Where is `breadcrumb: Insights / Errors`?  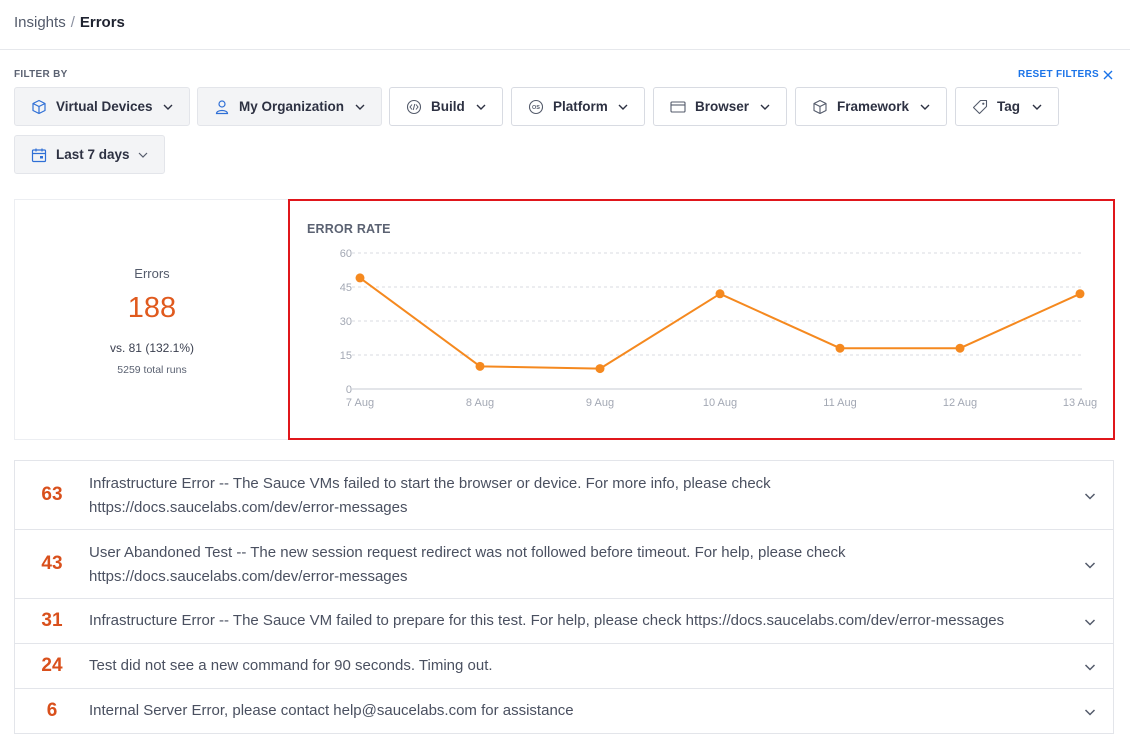 breadcrumb: Insights / Errors is located at coordinates (69, 22).